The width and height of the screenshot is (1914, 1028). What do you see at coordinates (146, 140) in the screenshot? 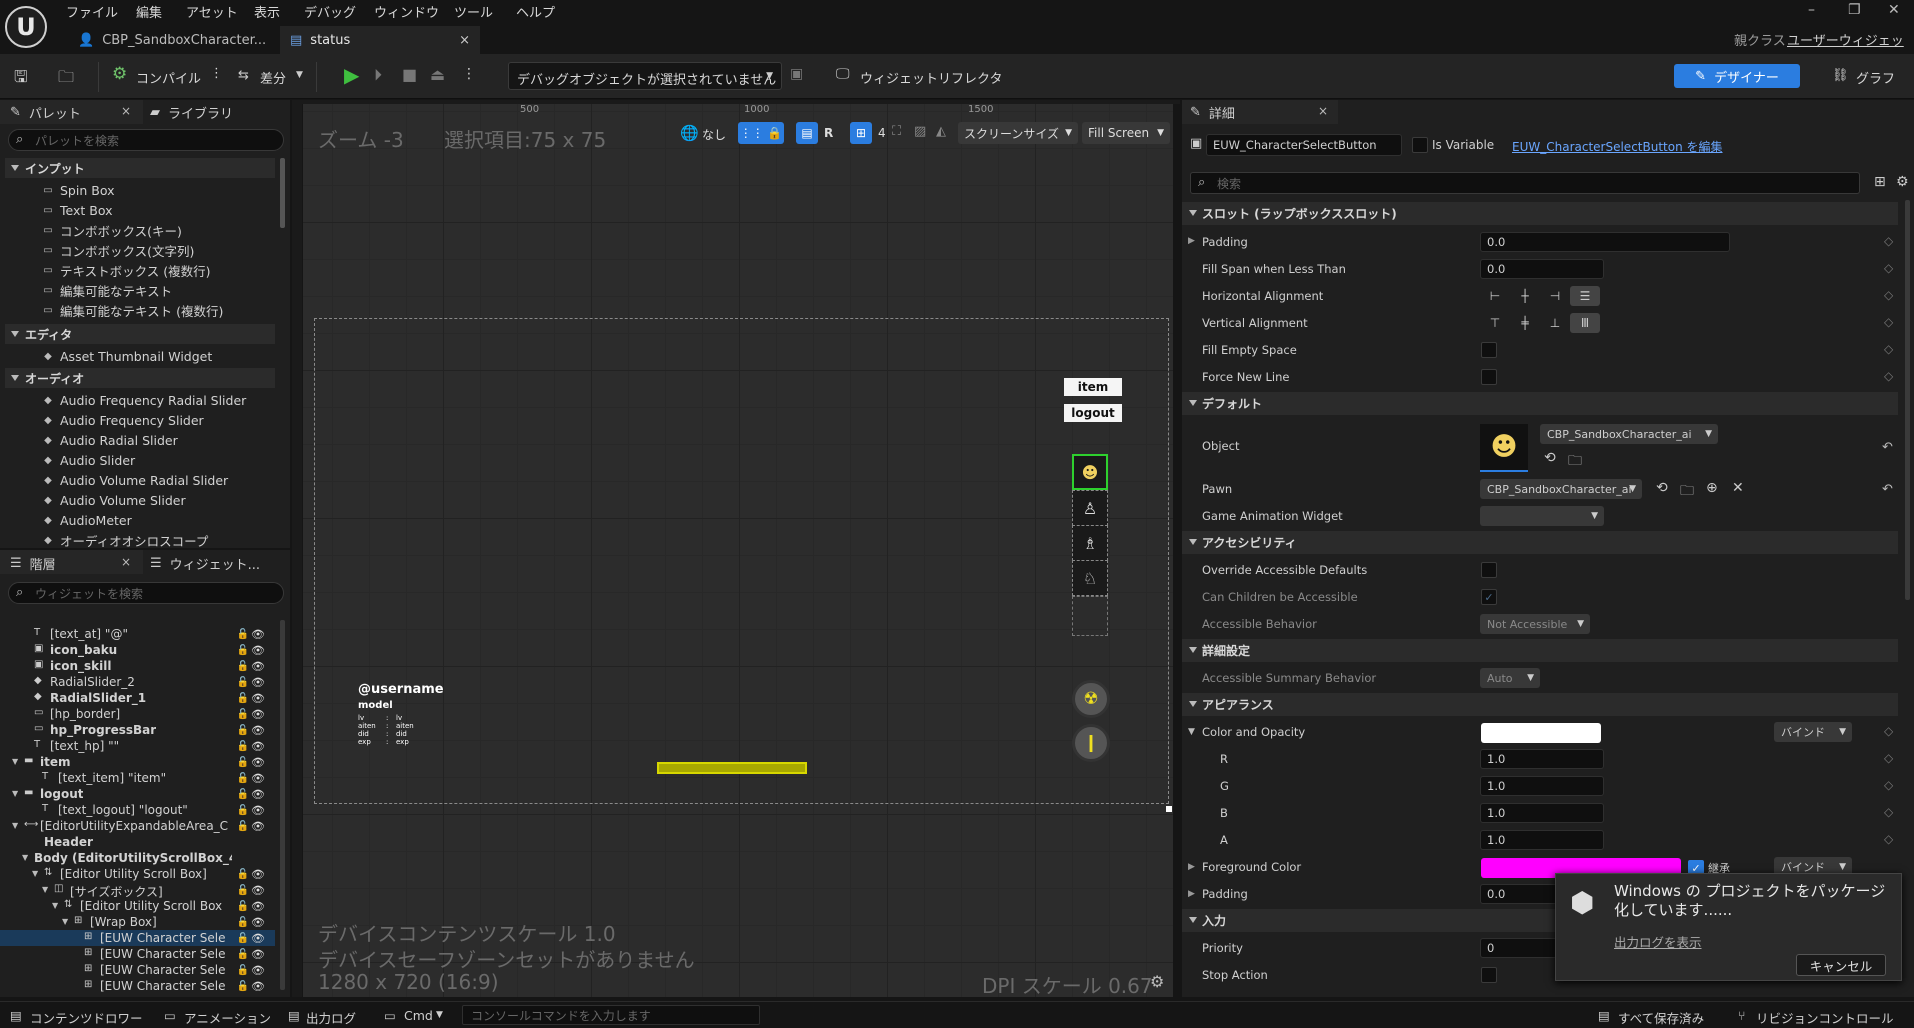
I see `palette-search-input: ⌕ パレットを検索` at bounding box center [146, 140].